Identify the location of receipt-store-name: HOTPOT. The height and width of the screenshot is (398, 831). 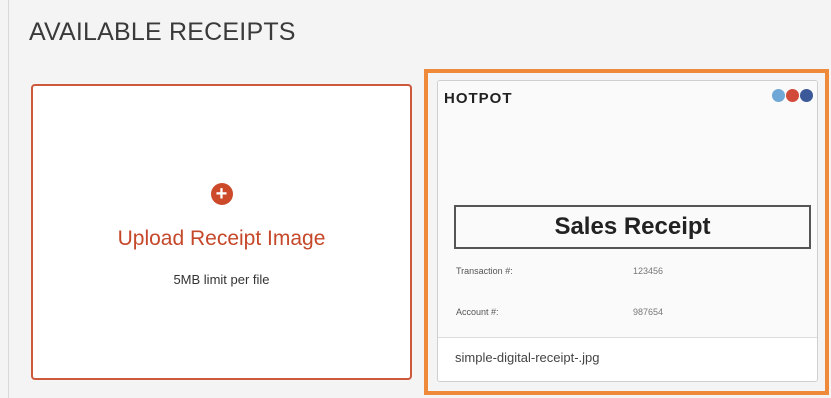
(478, 98).